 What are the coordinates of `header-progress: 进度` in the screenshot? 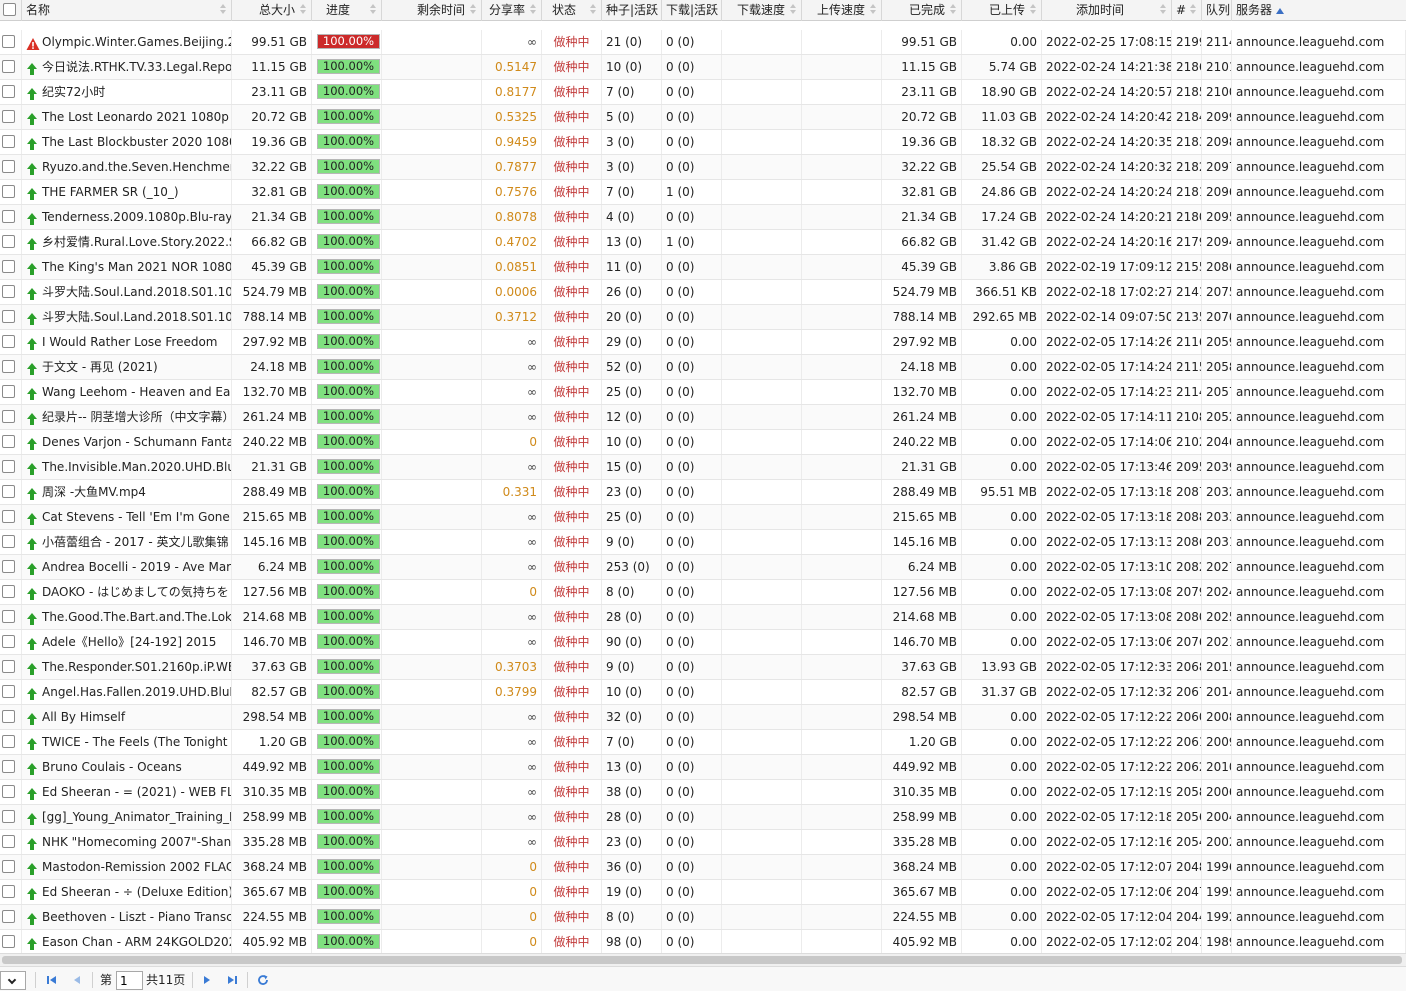 It's located at (347, 10).